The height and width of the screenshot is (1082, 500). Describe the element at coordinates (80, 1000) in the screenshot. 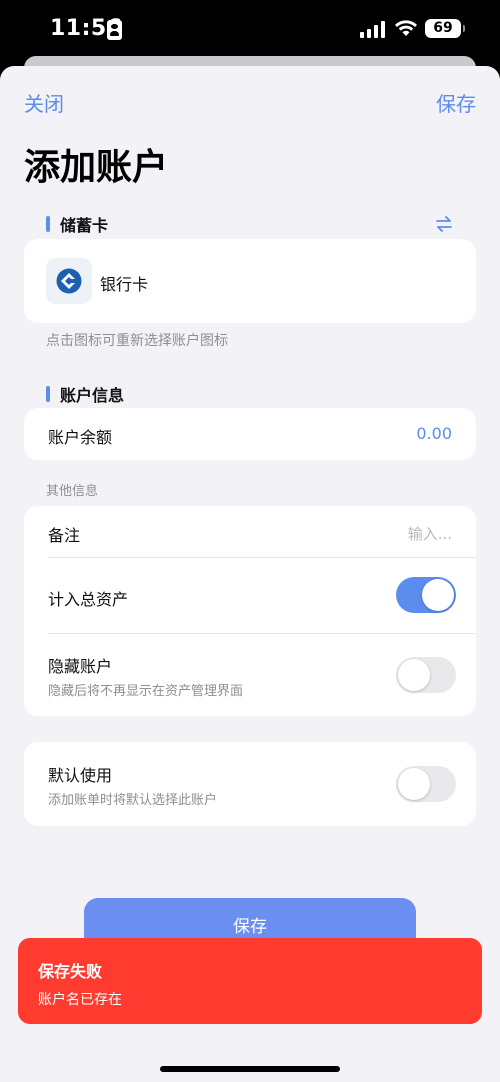

I see `toast-message: 账户名已存在` at that location.